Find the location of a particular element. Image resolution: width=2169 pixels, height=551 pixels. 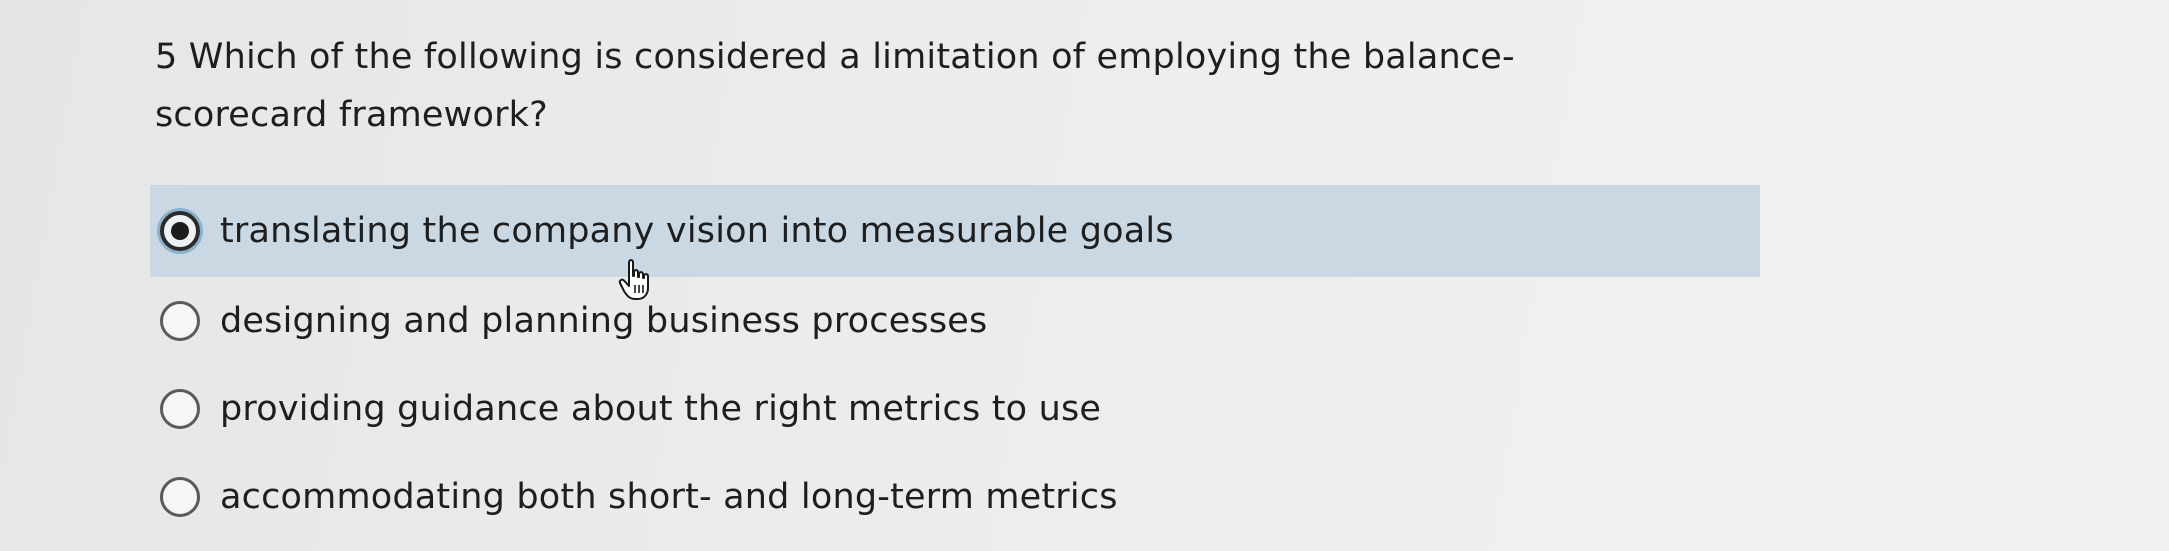

radio-dot-icon is located at coordinates (180, 231).